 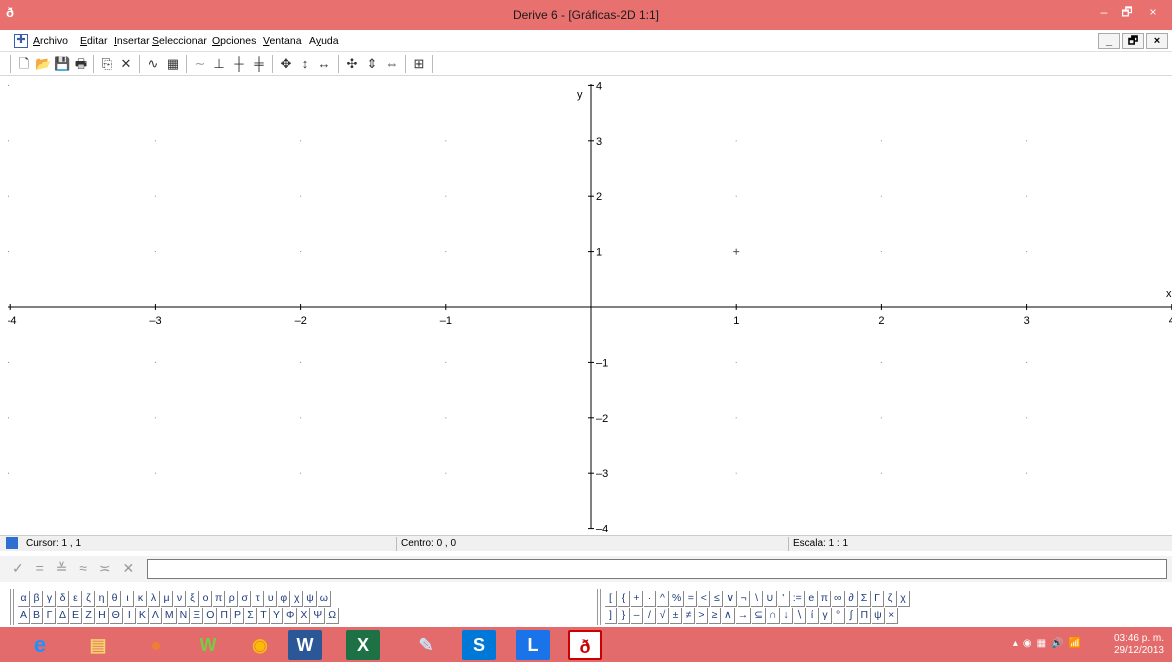 I want to click on paint-icon: ✎, so click(x=426, y=645).